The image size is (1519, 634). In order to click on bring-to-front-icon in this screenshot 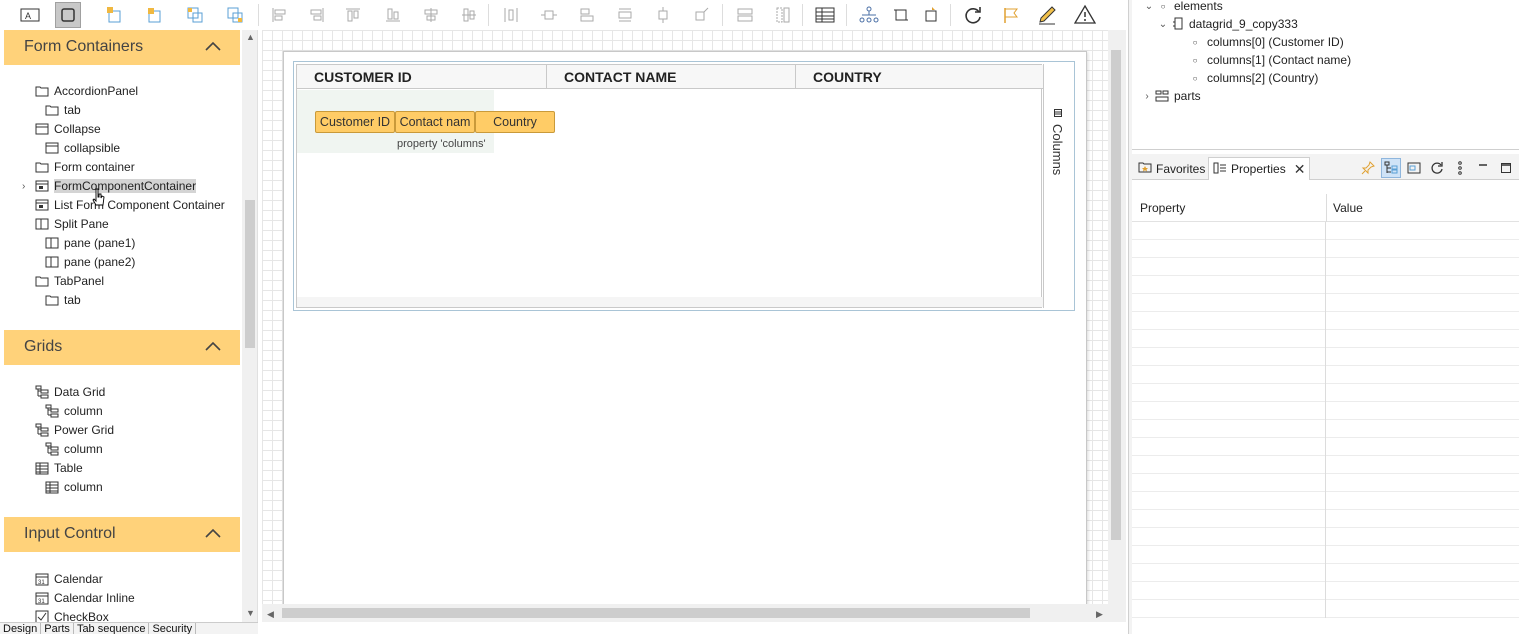, I will do `click(195, 15)`.